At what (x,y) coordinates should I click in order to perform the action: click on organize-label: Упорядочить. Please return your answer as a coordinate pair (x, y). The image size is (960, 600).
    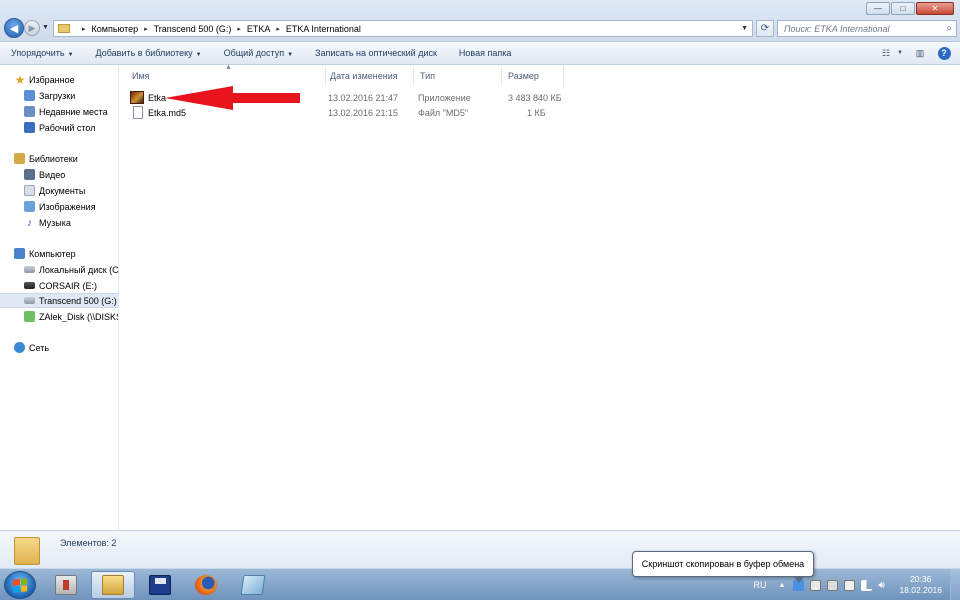
    Looking at the image, I should click on (38, 53).